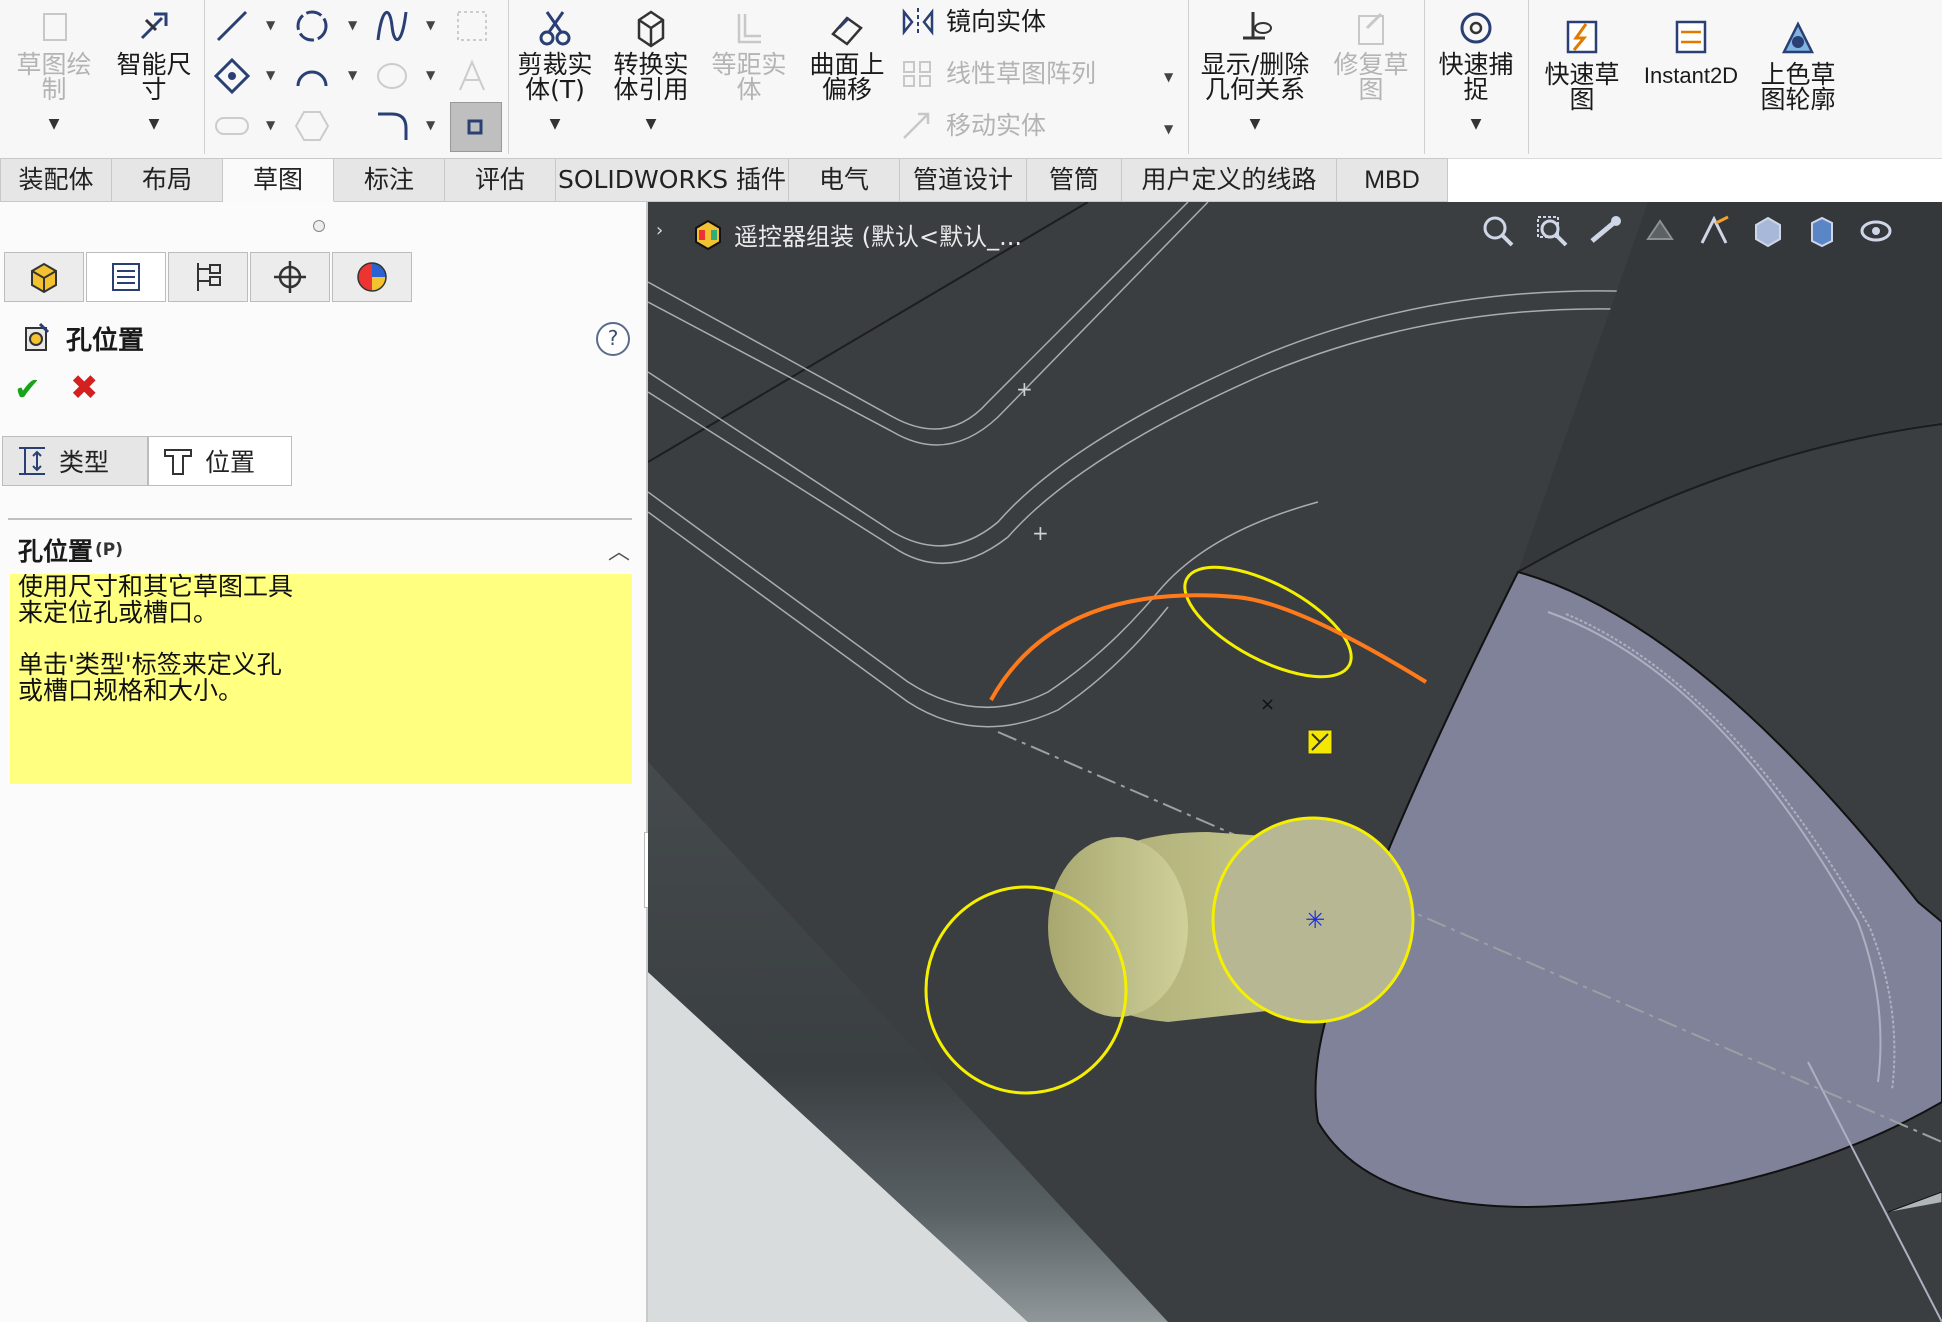 Image resolution: width=1942 pixels, height=1322 pixels. Describe the element at coordinates (235, 126) in the screenshot. I see `slot-tool` at that location.